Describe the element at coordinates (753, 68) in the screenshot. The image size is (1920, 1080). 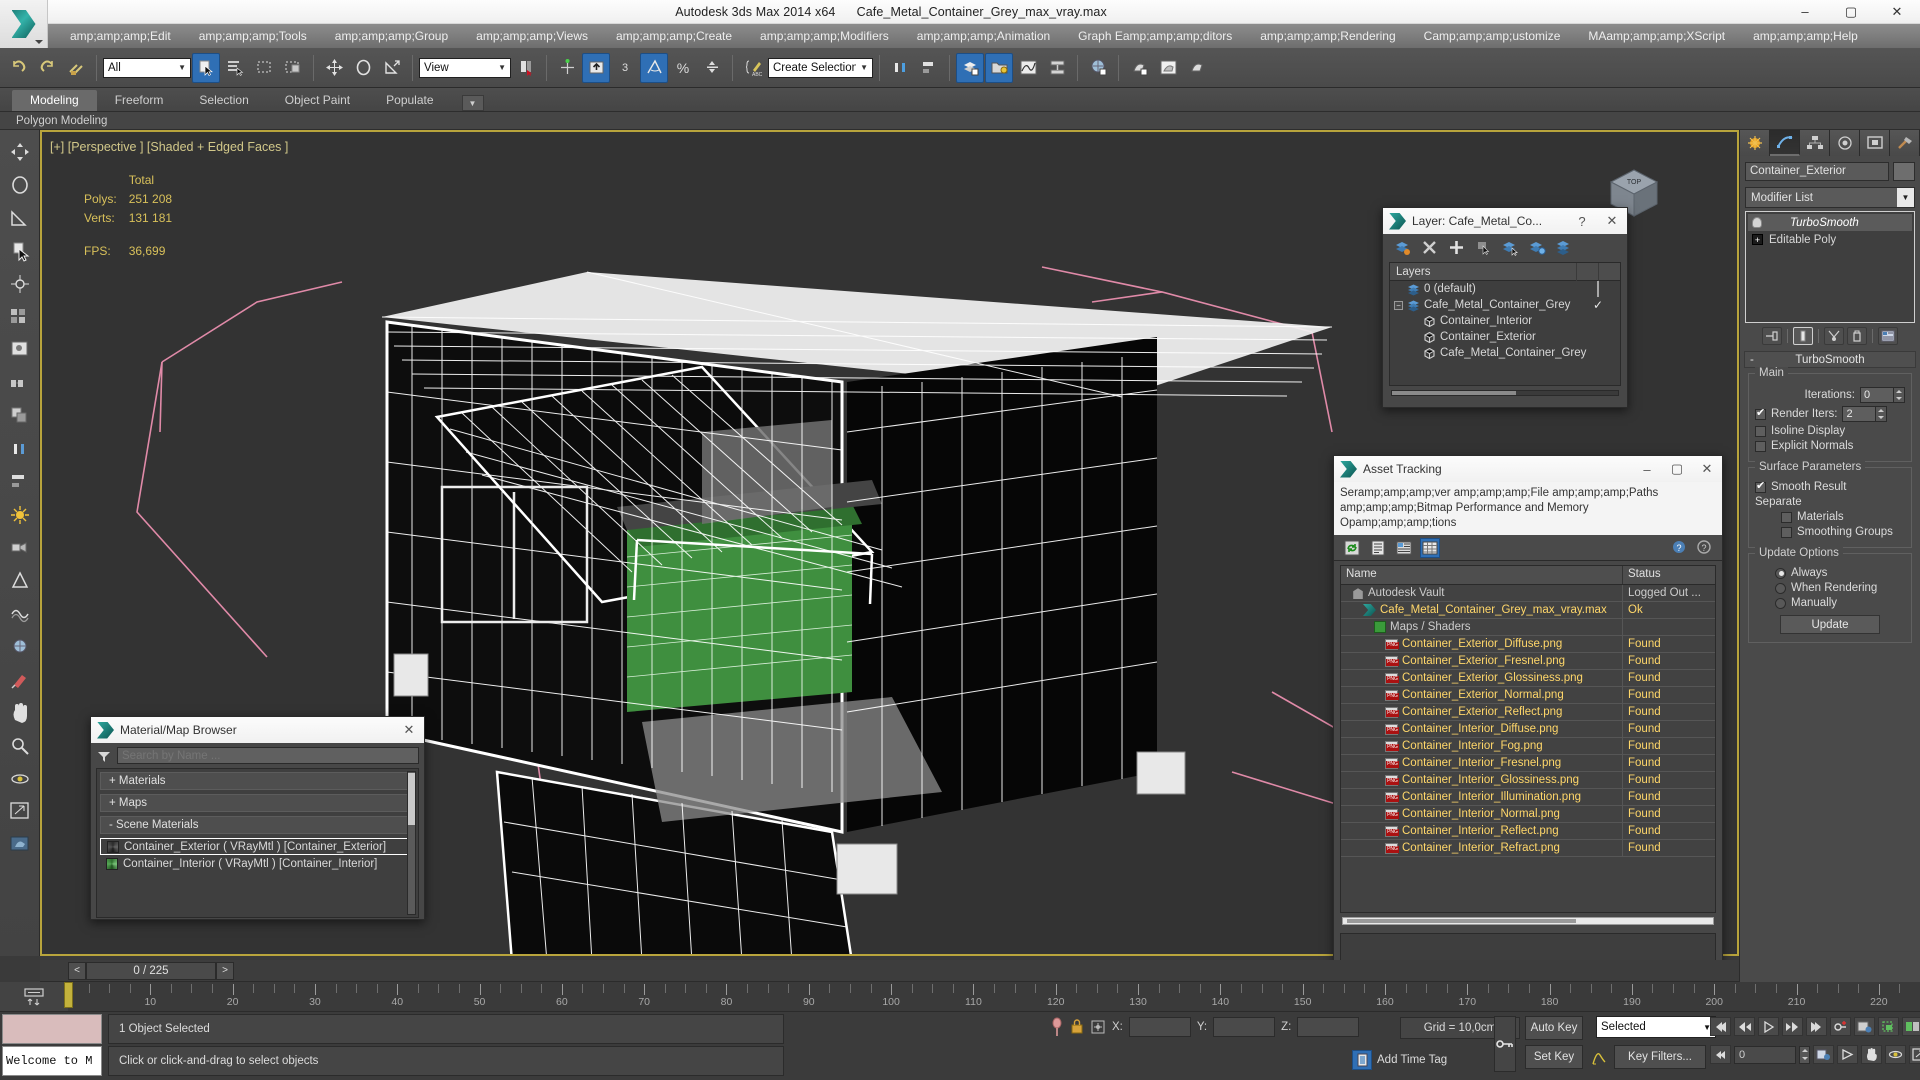
I see `edit-named-selection-icon: ABC` at that location.